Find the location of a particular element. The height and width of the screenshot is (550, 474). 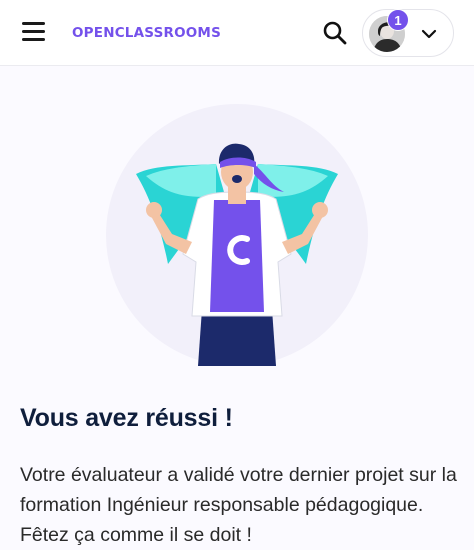

search-icon is located at coordinates (335, 33).